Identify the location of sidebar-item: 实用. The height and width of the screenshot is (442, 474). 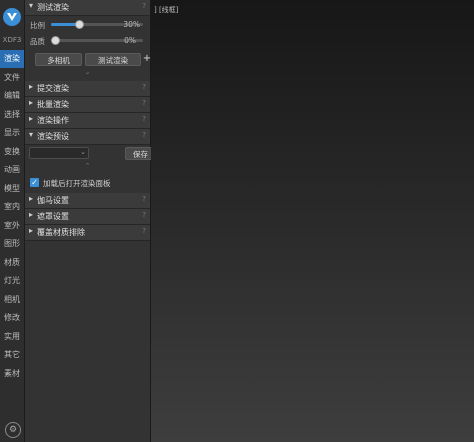
(12, 337).